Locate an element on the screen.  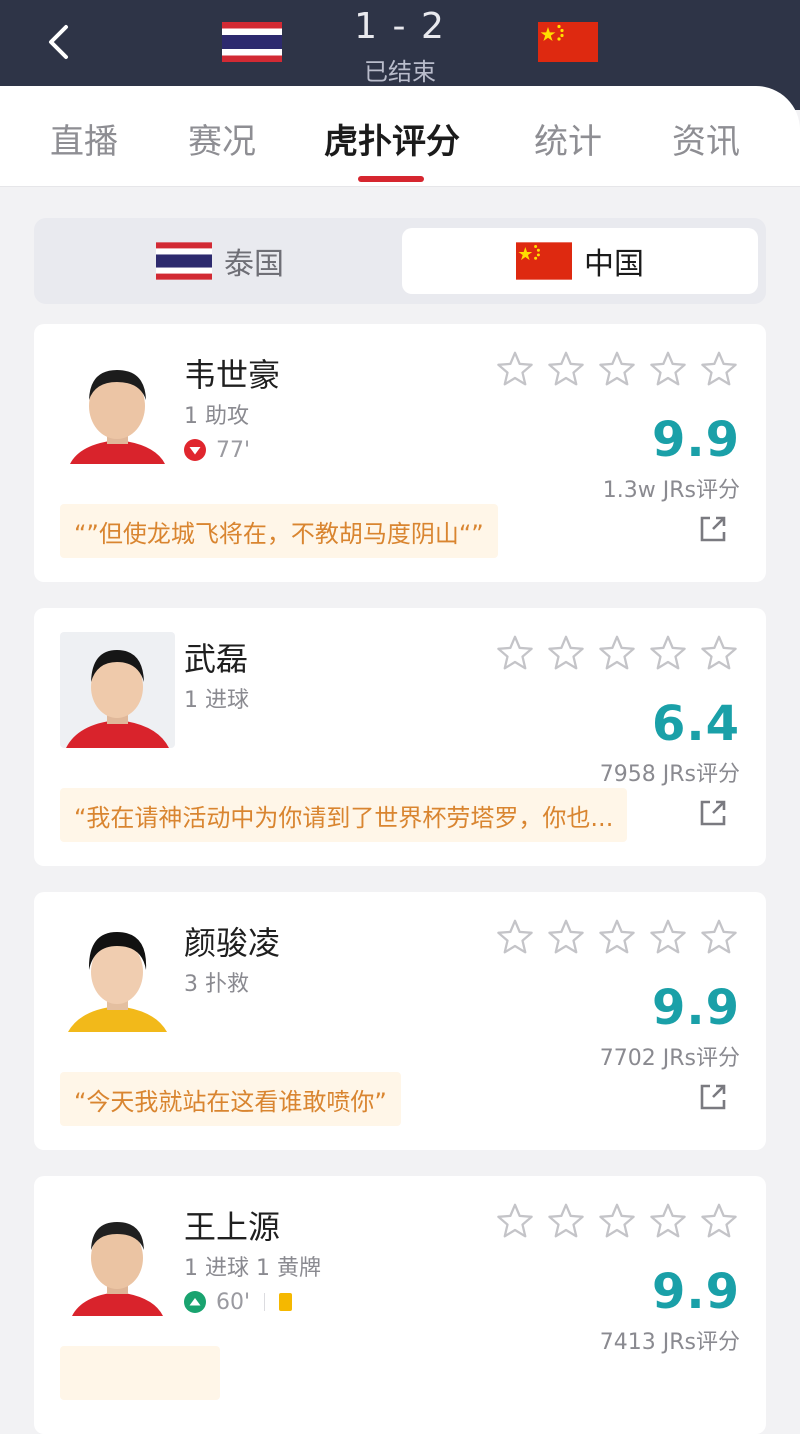
substitution-minute: 60' is located at coordinates (233, 1302).